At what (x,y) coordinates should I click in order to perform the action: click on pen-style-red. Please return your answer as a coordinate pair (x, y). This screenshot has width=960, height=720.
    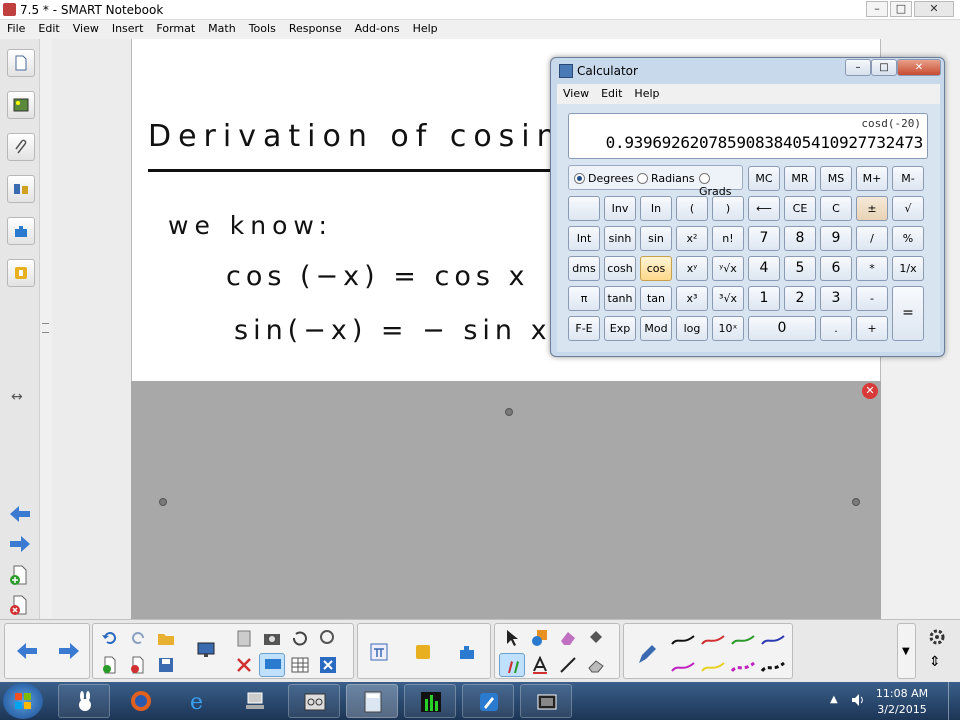
    Looking at the image, I should click on (713, 639).